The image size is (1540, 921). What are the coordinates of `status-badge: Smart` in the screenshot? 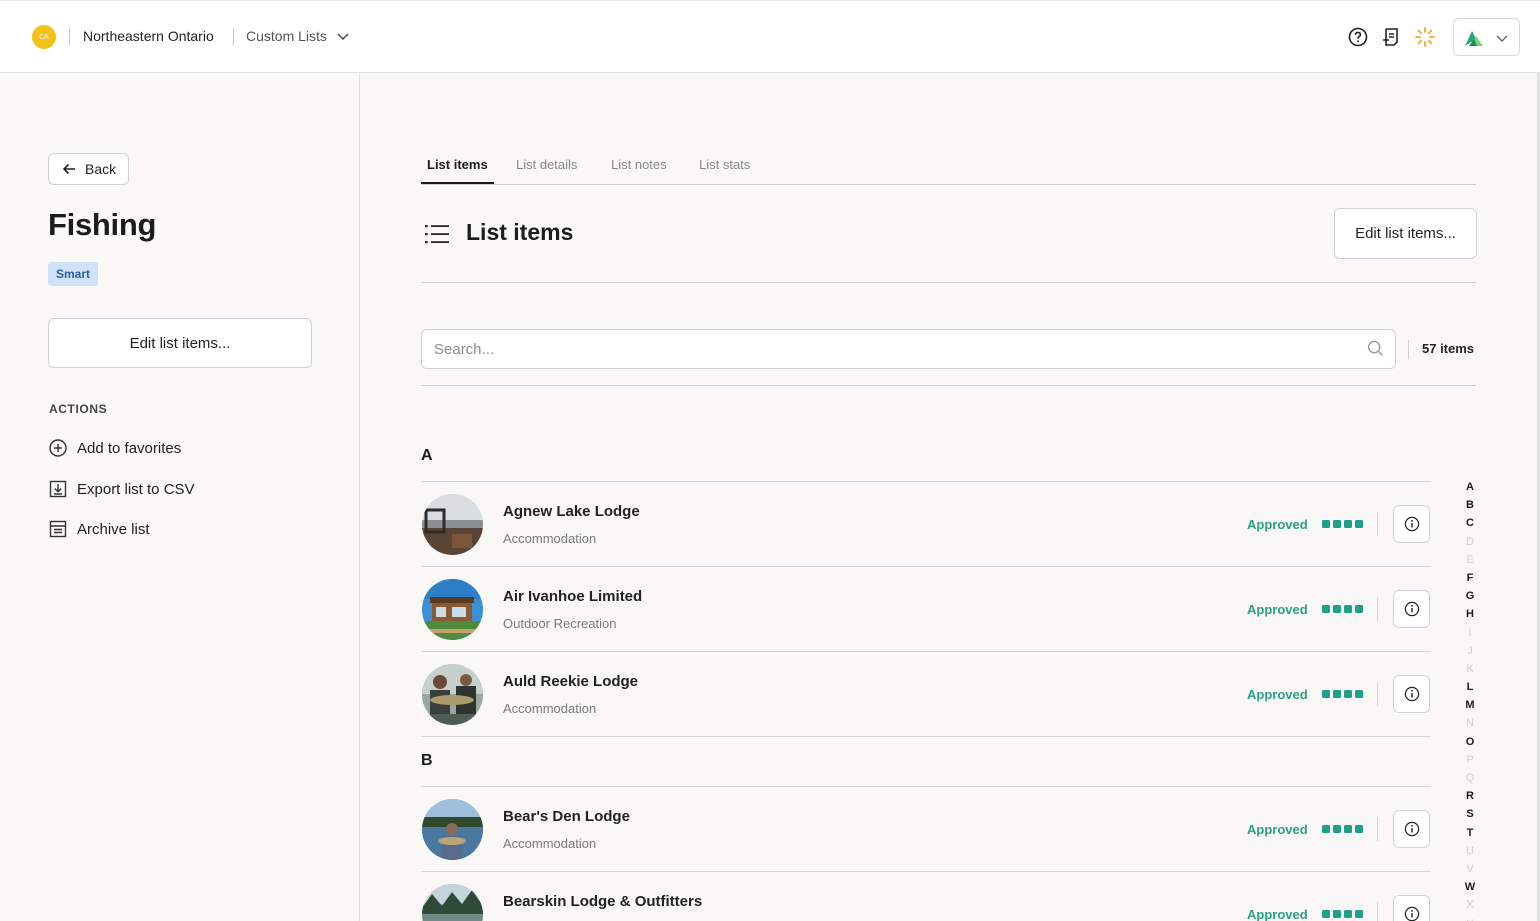 It's located at (73, 274).